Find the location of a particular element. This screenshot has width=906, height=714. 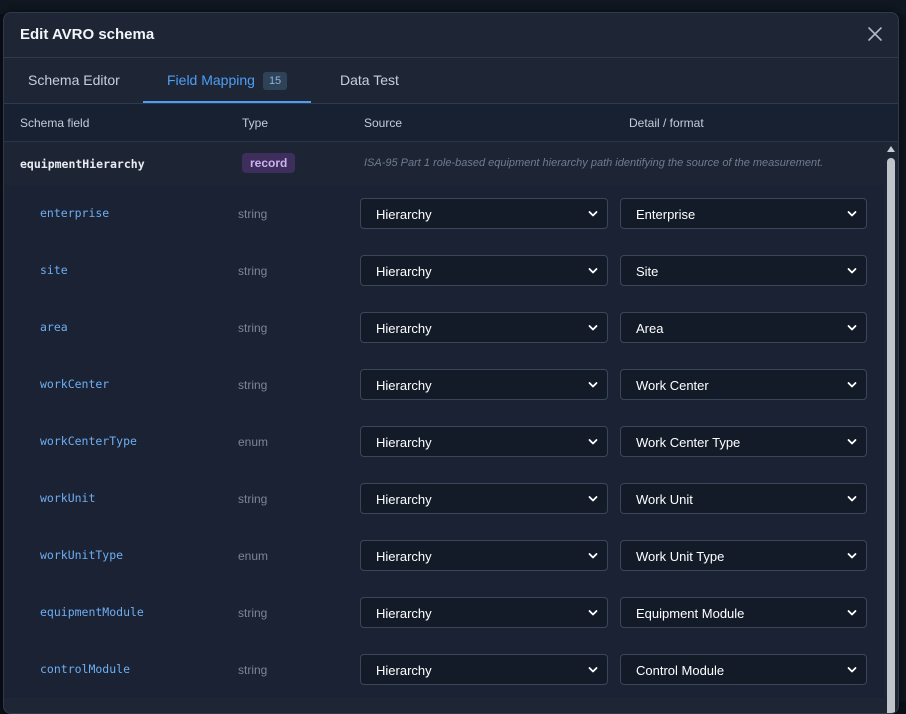

detail-select-value: Site is located at coordinates (647, 271).